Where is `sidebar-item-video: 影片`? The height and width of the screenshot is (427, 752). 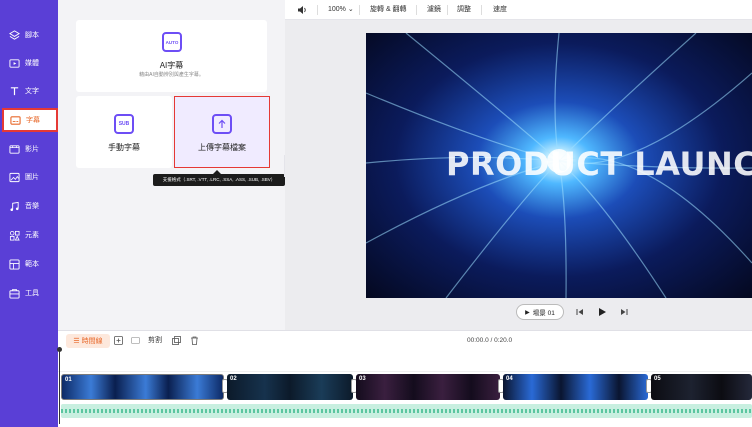
sidebar-item-video: 影片 is located at coordinates (30, 149).